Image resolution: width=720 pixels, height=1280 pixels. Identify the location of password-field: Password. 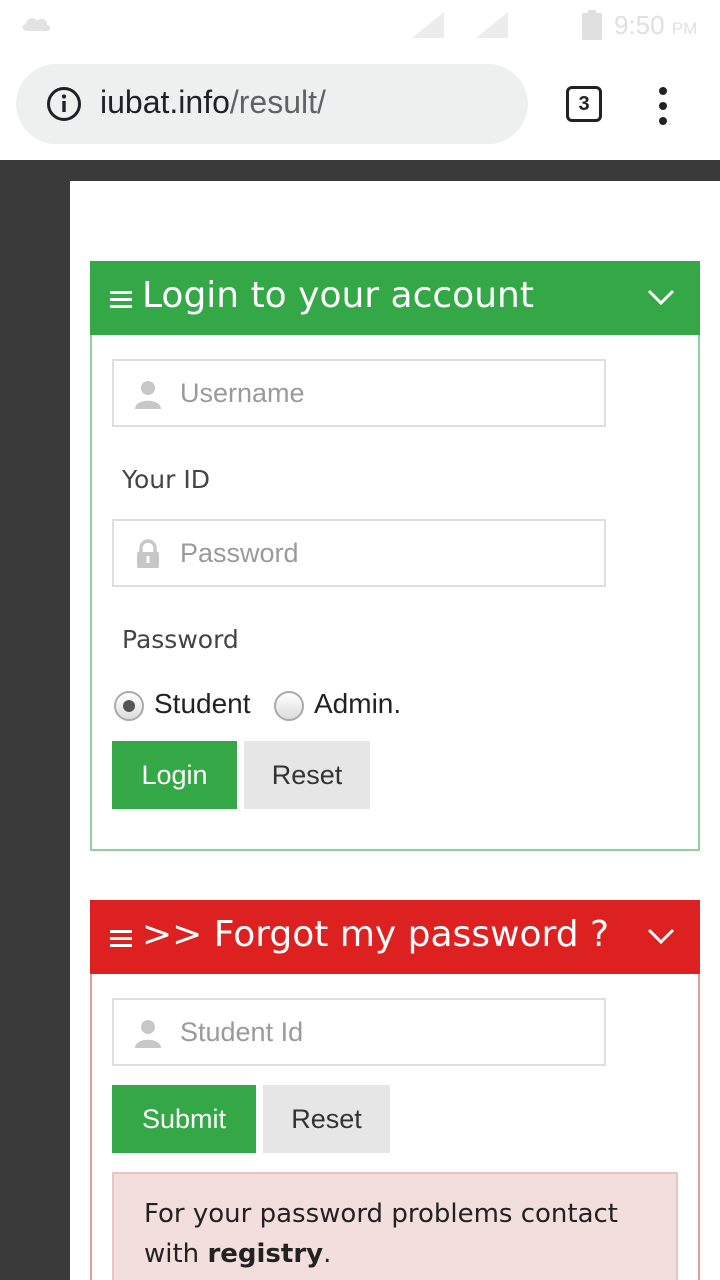
(359, 553).